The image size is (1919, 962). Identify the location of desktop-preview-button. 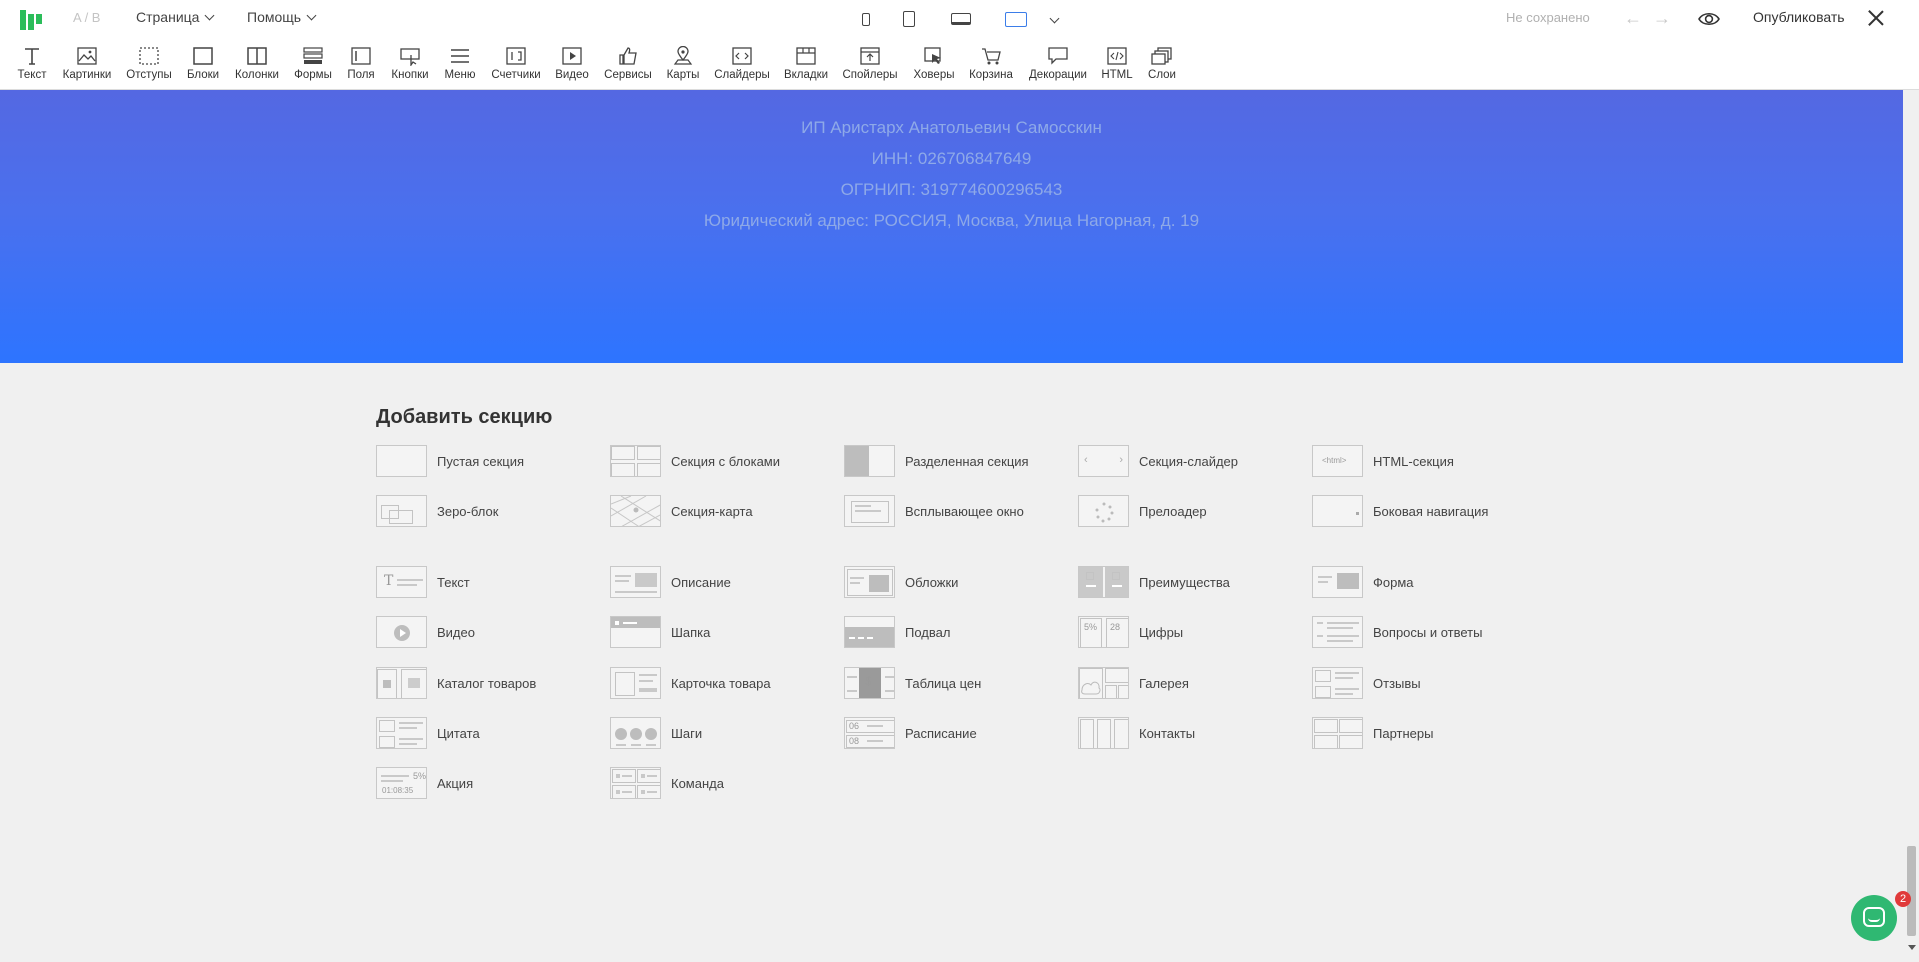
(1016, 19).